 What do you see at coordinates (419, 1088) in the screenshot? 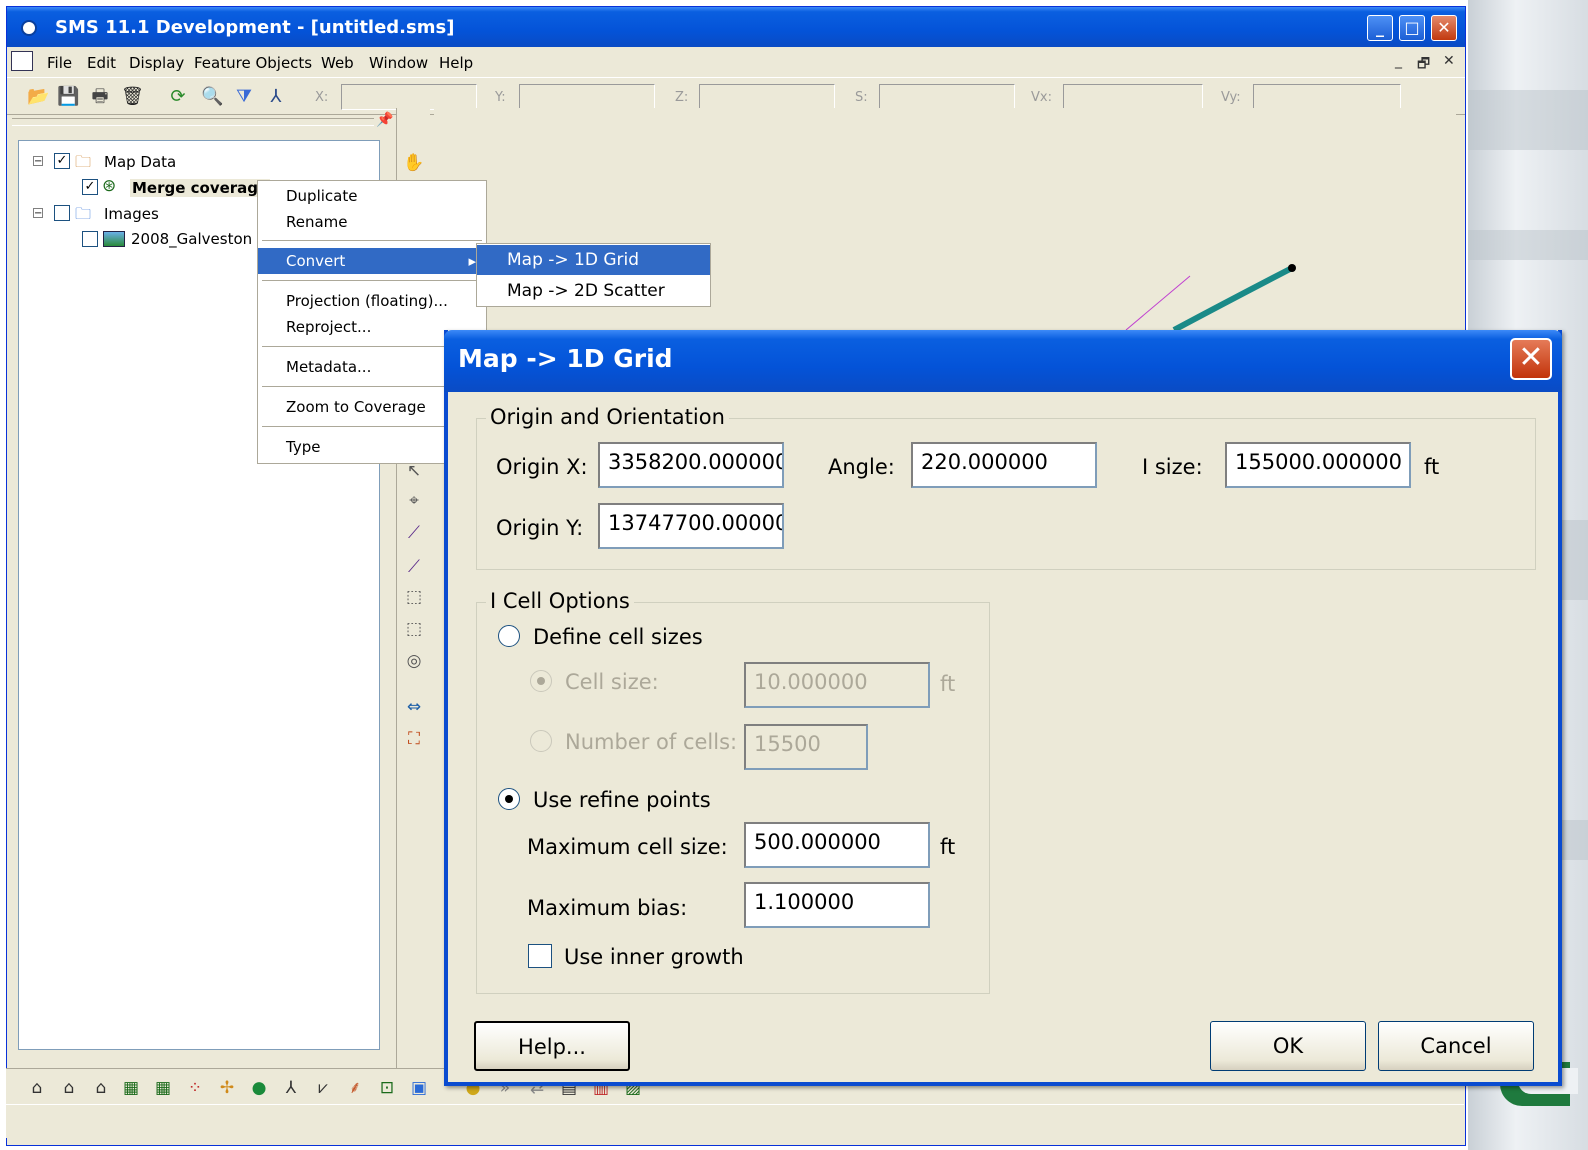
I see `image-module-icon: ▣` at bounding box center [419, 1088].